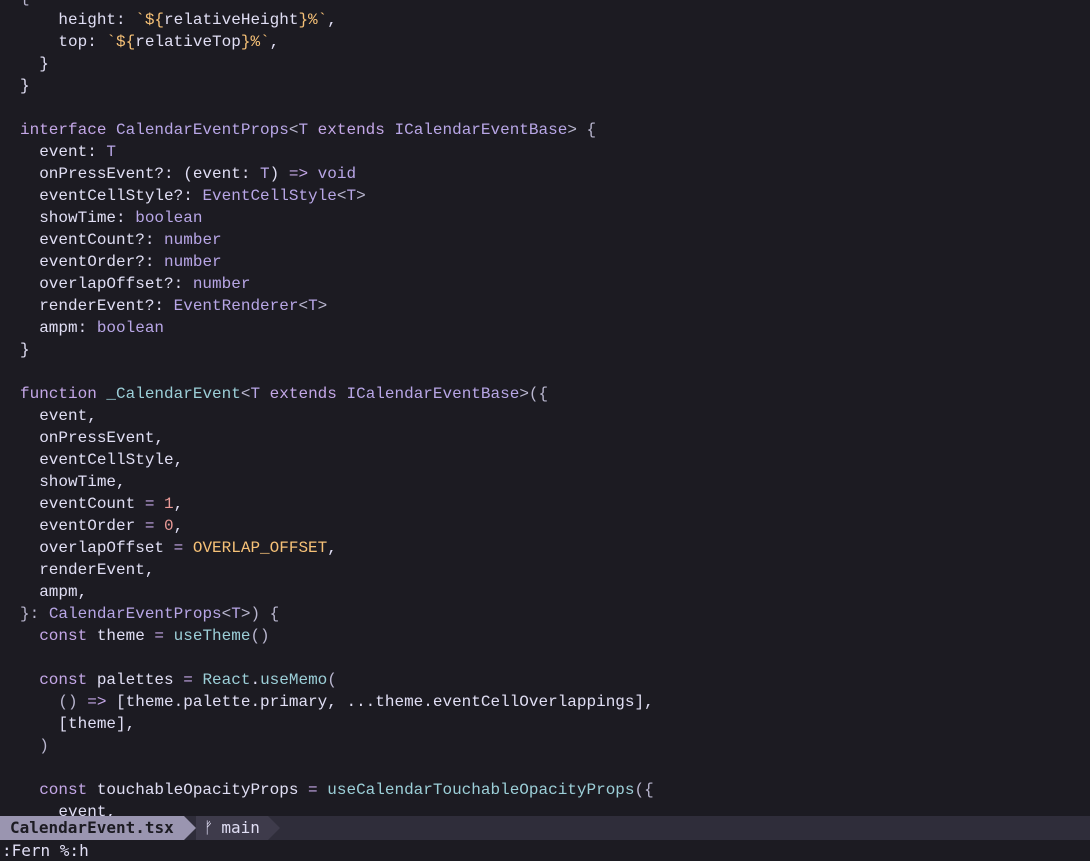 The height and width of the screenshot is (861, 1090). Describe the element at coordinates (82, 504) in the screenshot. I see `code-token: eventCount` at that location.